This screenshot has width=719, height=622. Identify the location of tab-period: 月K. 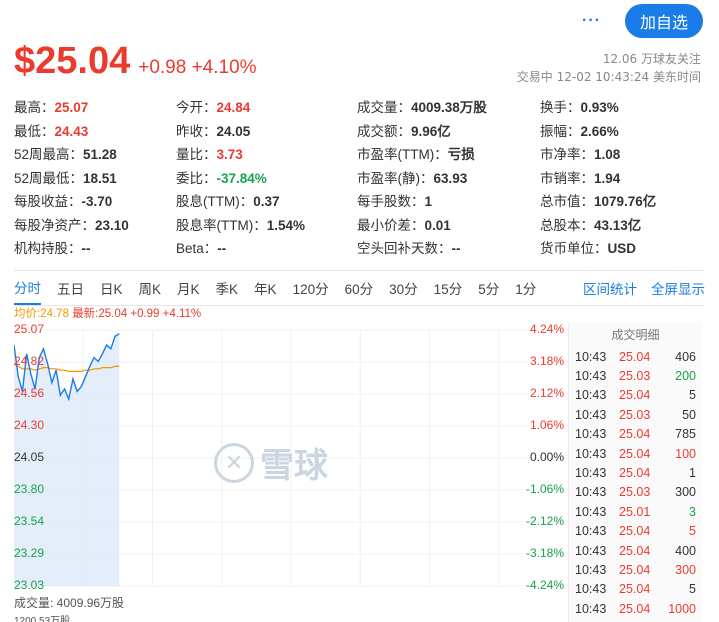
(188, 288).